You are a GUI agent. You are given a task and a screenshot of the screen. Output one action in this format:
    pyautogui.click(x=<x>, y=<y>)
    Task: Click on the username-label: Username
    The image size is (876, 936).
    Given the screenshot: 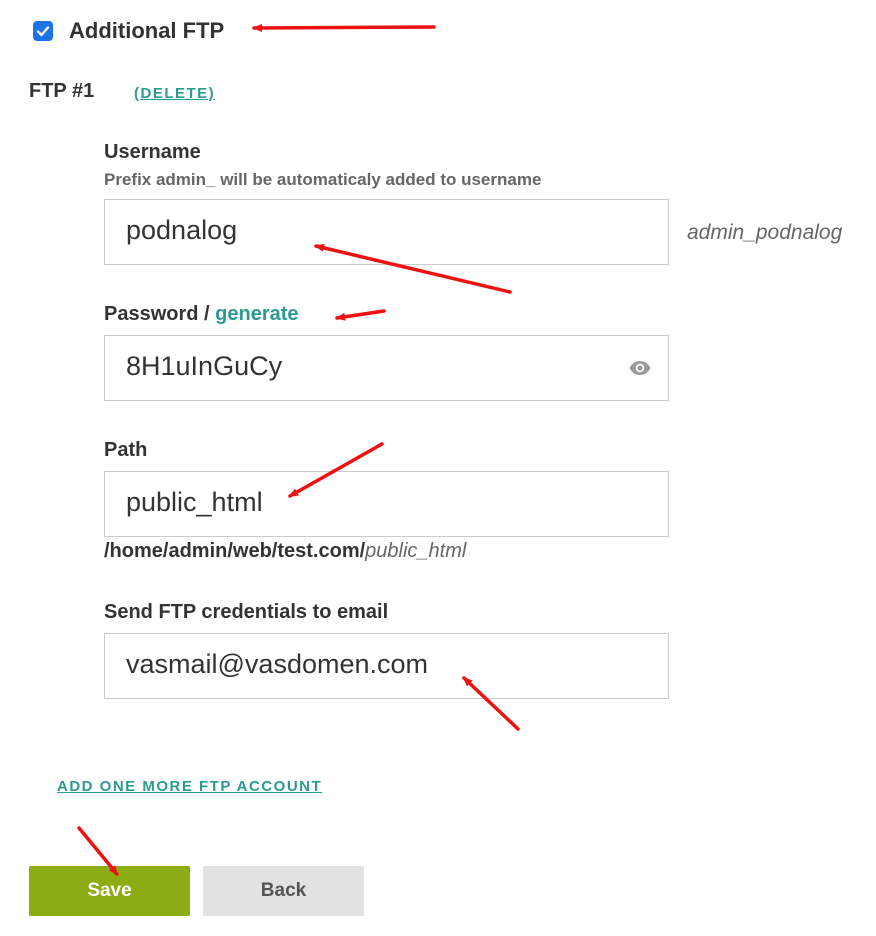 What is the action you would take?
    pyautogui.click(x=152, y=152)
    